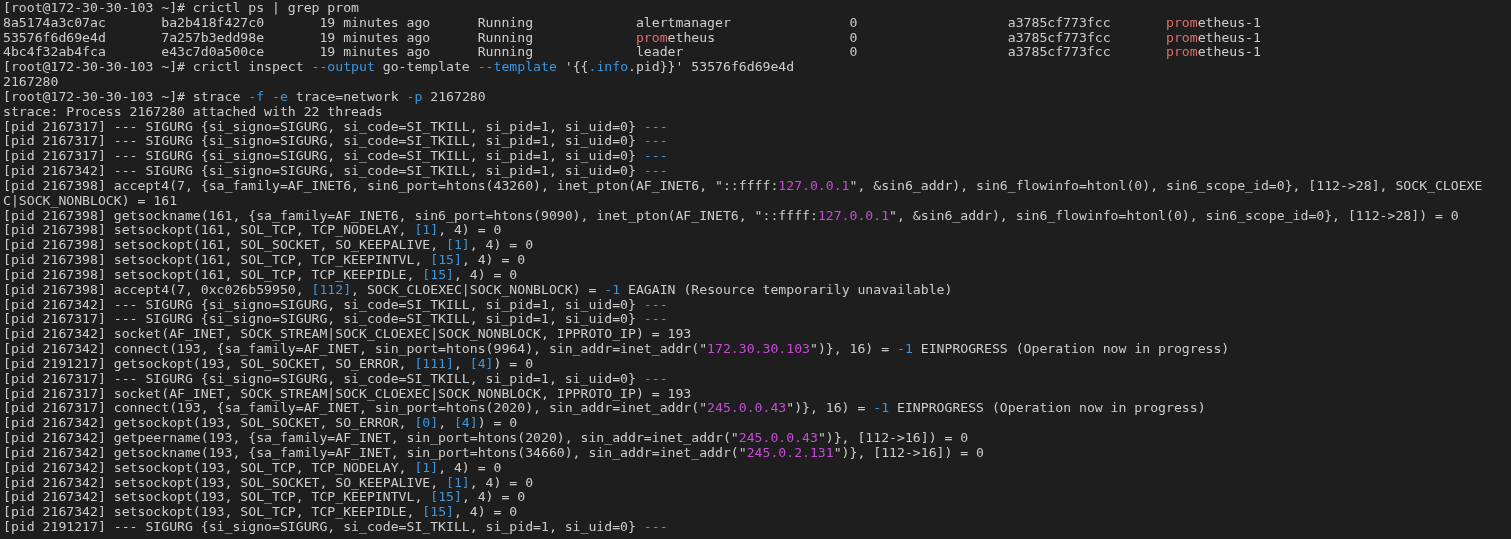  What do you see at coordinates (399, 68) in the screenshot?
I see `terminal-line: [root@172-30-30-103 ~]# crictl inspect --output go-template --template '{{.info.pid}}' 53576f6d69e4d` at bounding box center [399, 68].